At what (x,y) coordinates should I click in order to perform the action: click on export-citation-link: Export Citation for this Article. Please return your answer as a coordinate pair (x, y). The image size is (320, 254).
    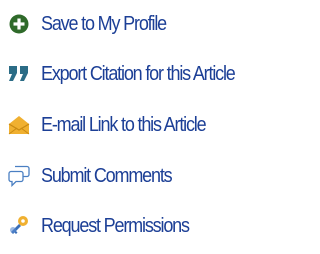
    Looking at the image, I should click on (128, 74).